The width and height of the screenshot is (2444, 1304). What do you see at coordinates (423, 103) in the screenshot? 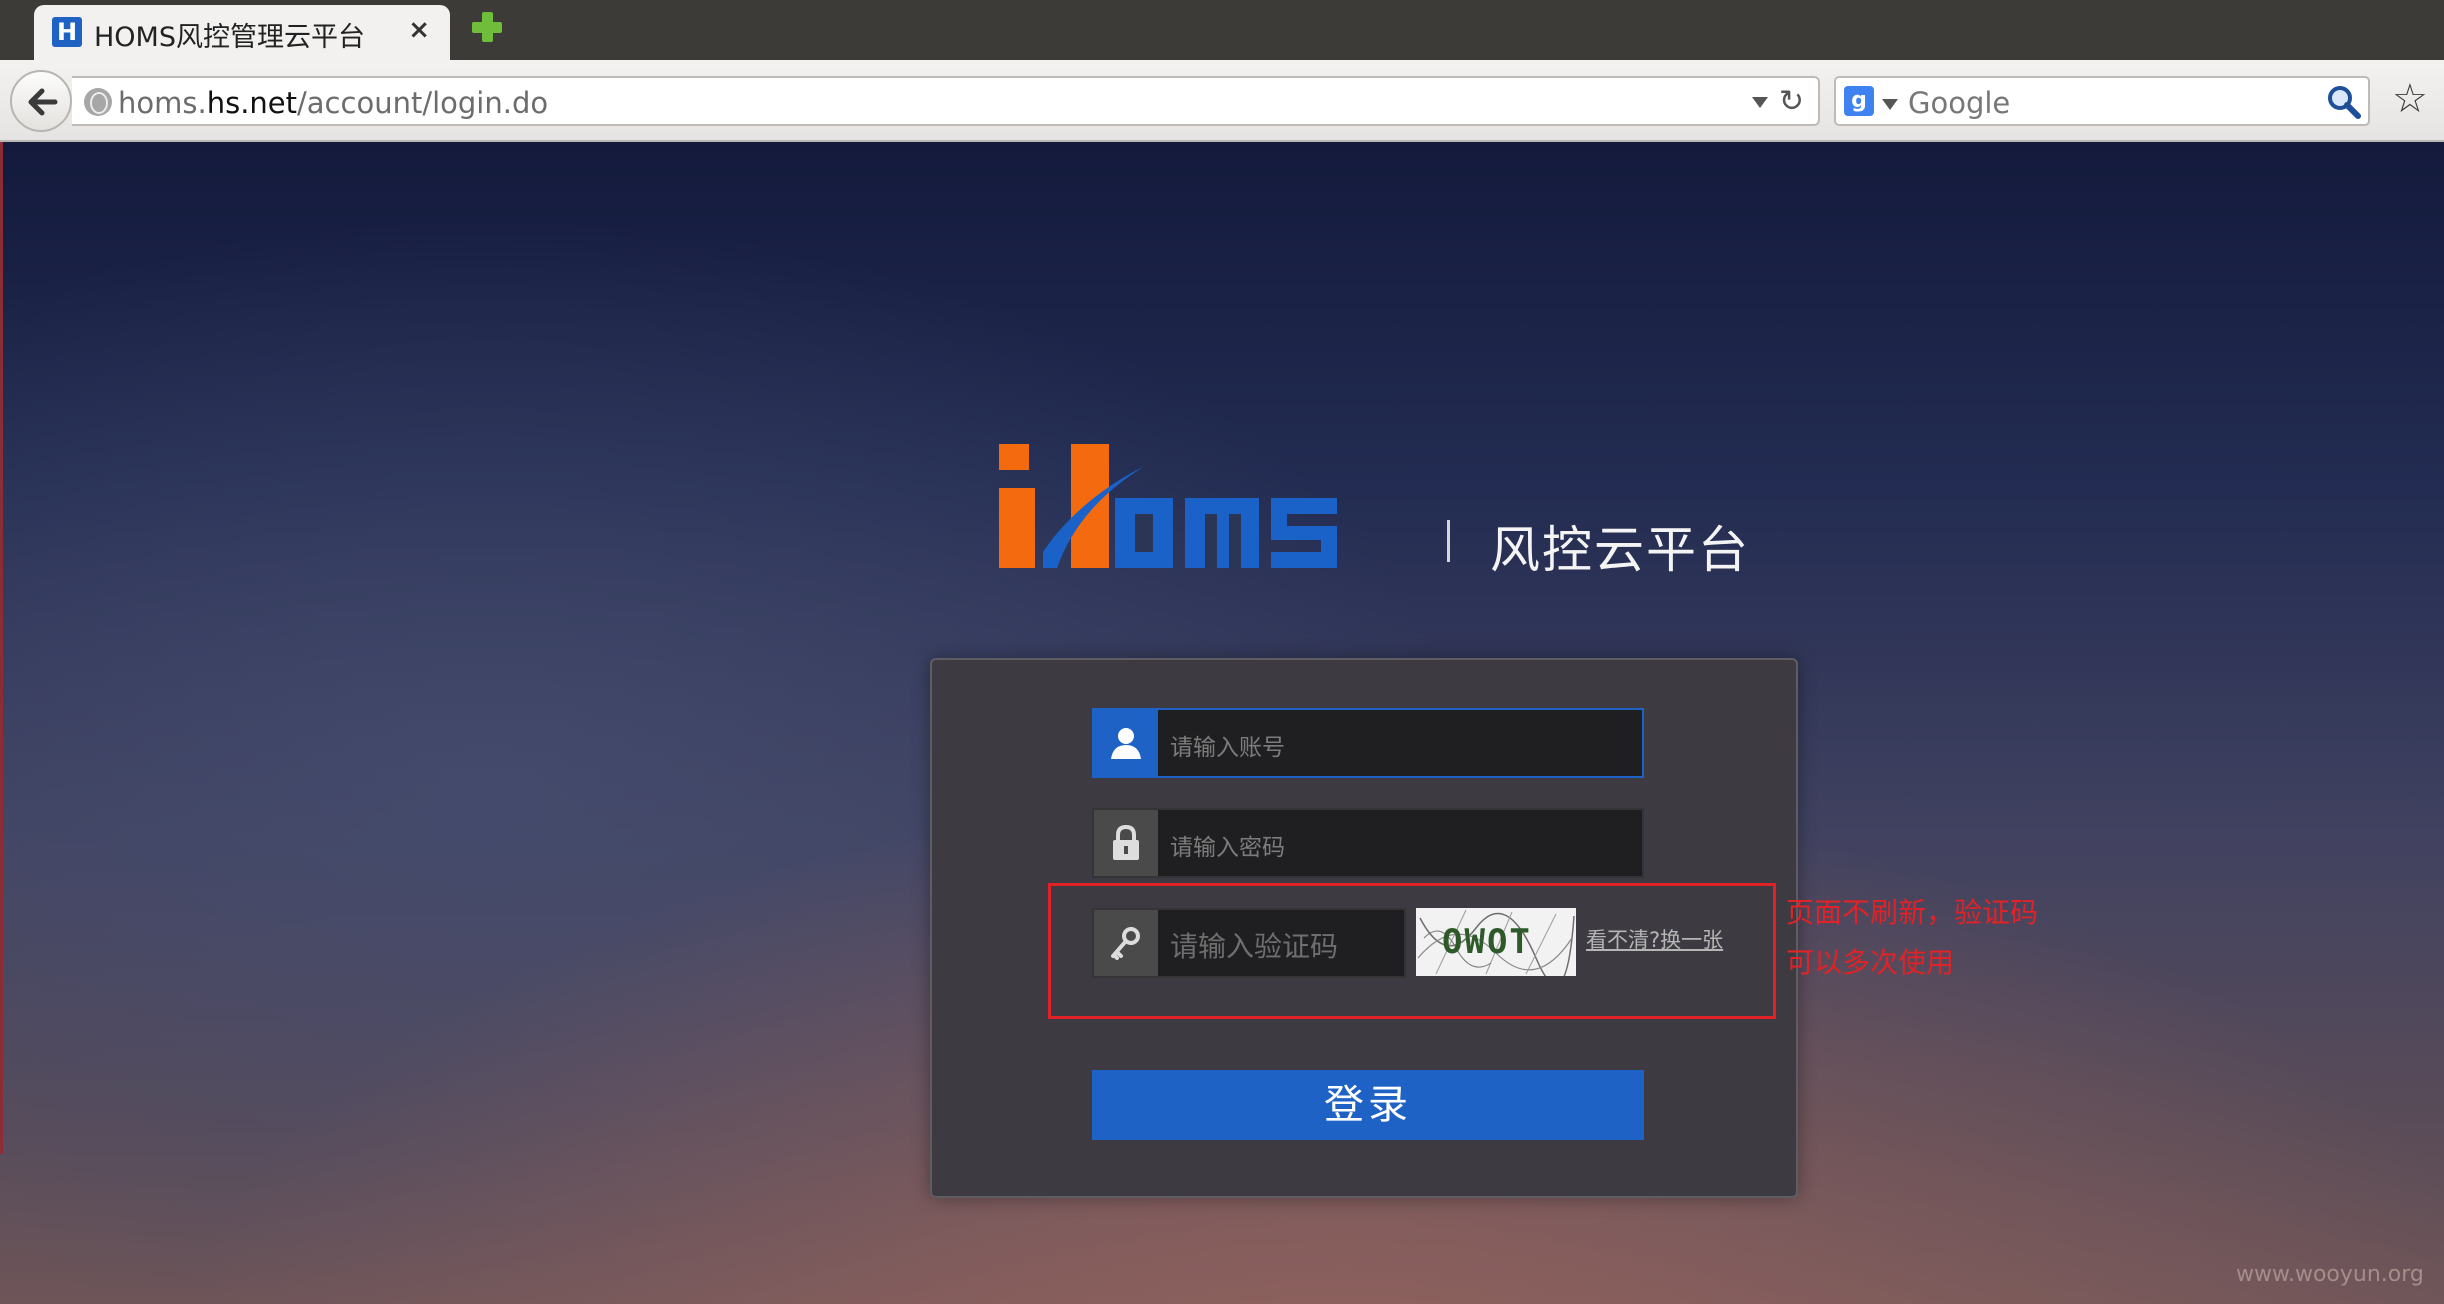
I see `url-path: /account/login.do` at bounding box center [423, 103].